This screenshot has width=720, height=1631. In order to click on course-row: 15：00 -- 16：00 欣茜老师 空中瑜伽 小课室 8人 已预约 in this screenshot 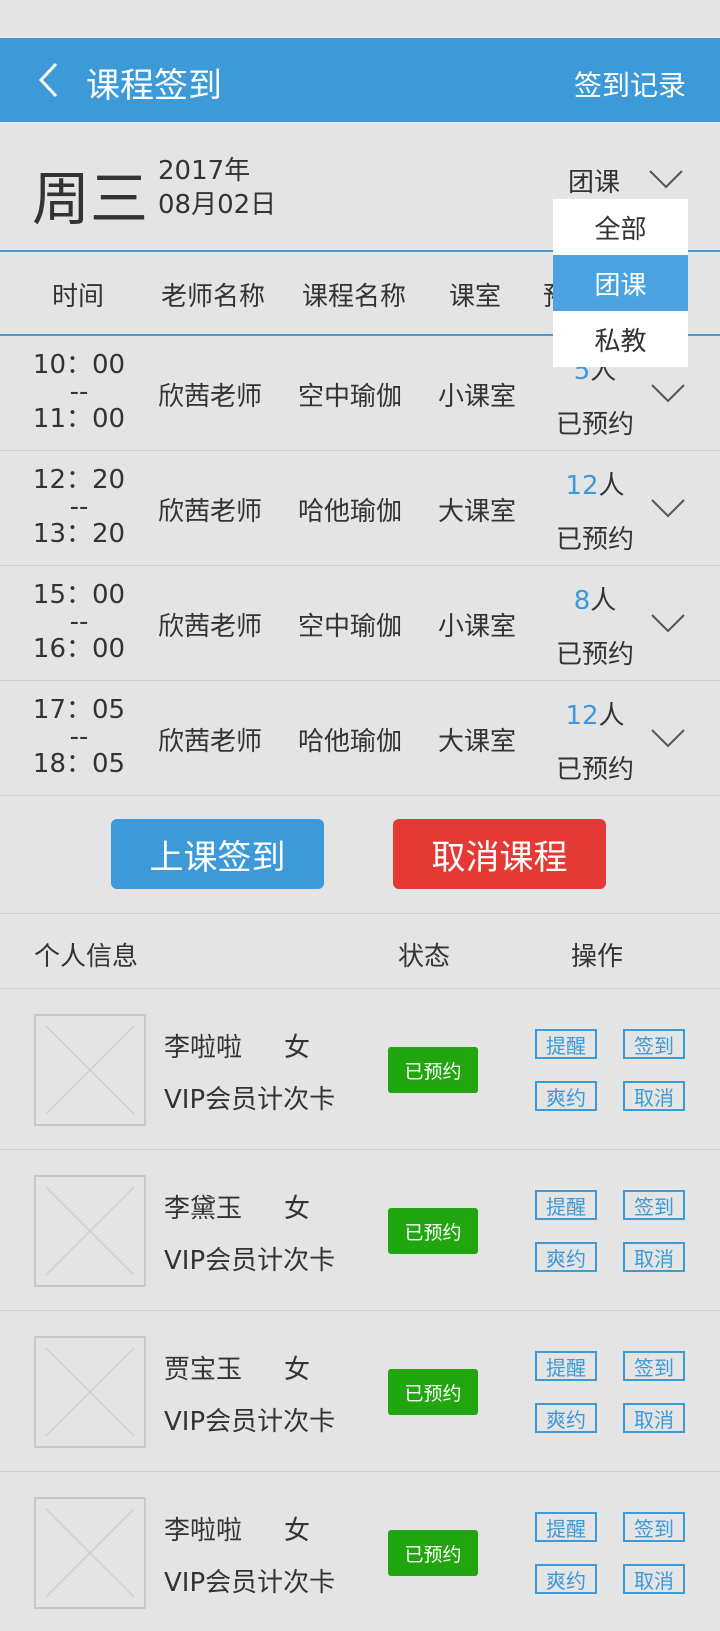, I will do `click(360, 623)`.